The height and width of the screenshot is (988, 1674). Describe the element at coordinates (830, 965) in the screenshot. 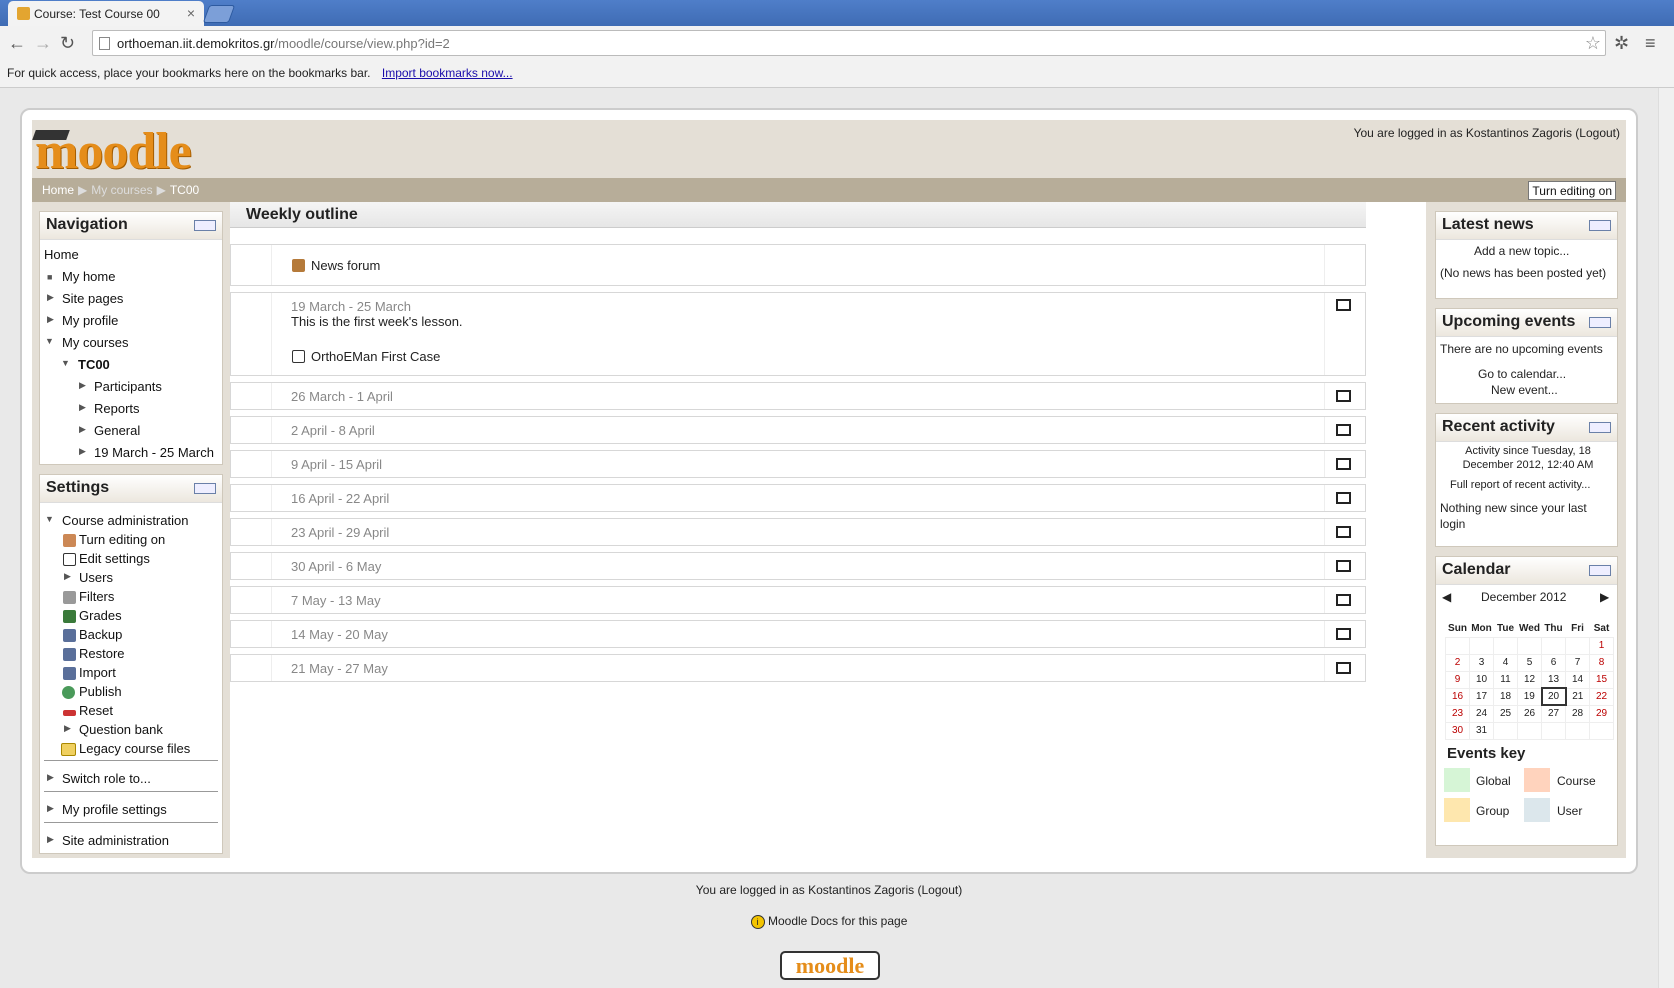

I see `footer-moodle-logo: moodle` at that location.